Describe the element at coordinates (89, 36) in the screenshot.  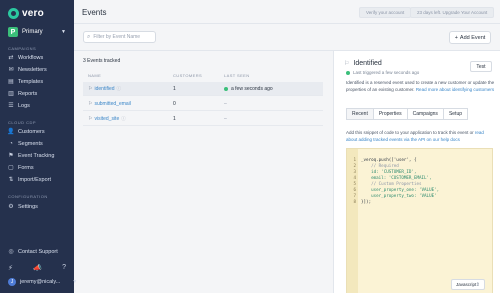
I see `search-icon: ⌕` at that location.